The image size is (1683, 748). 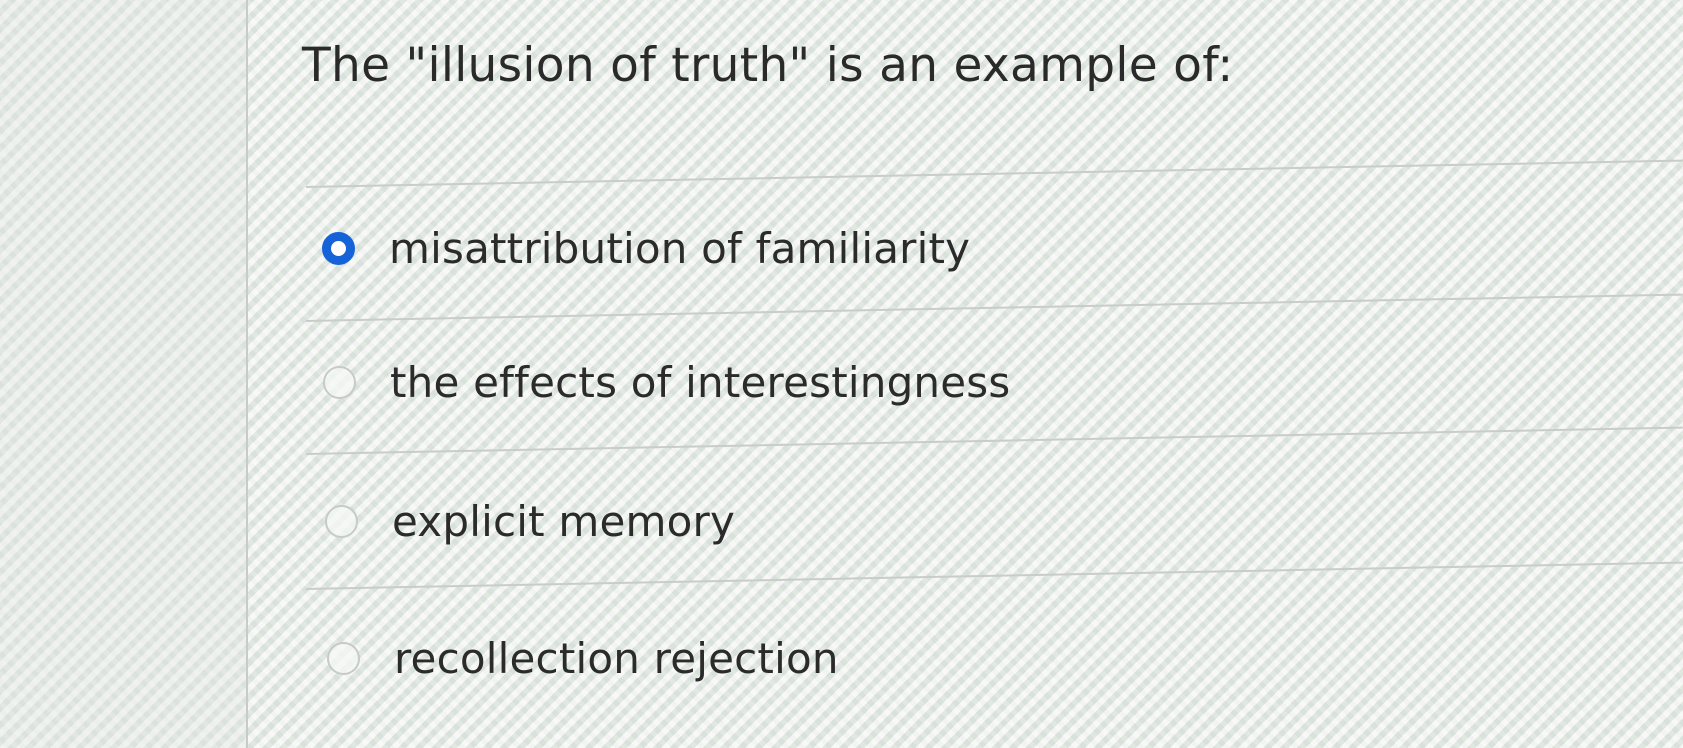 I want to click on radio-button-selected, so click(x=338, y=248).